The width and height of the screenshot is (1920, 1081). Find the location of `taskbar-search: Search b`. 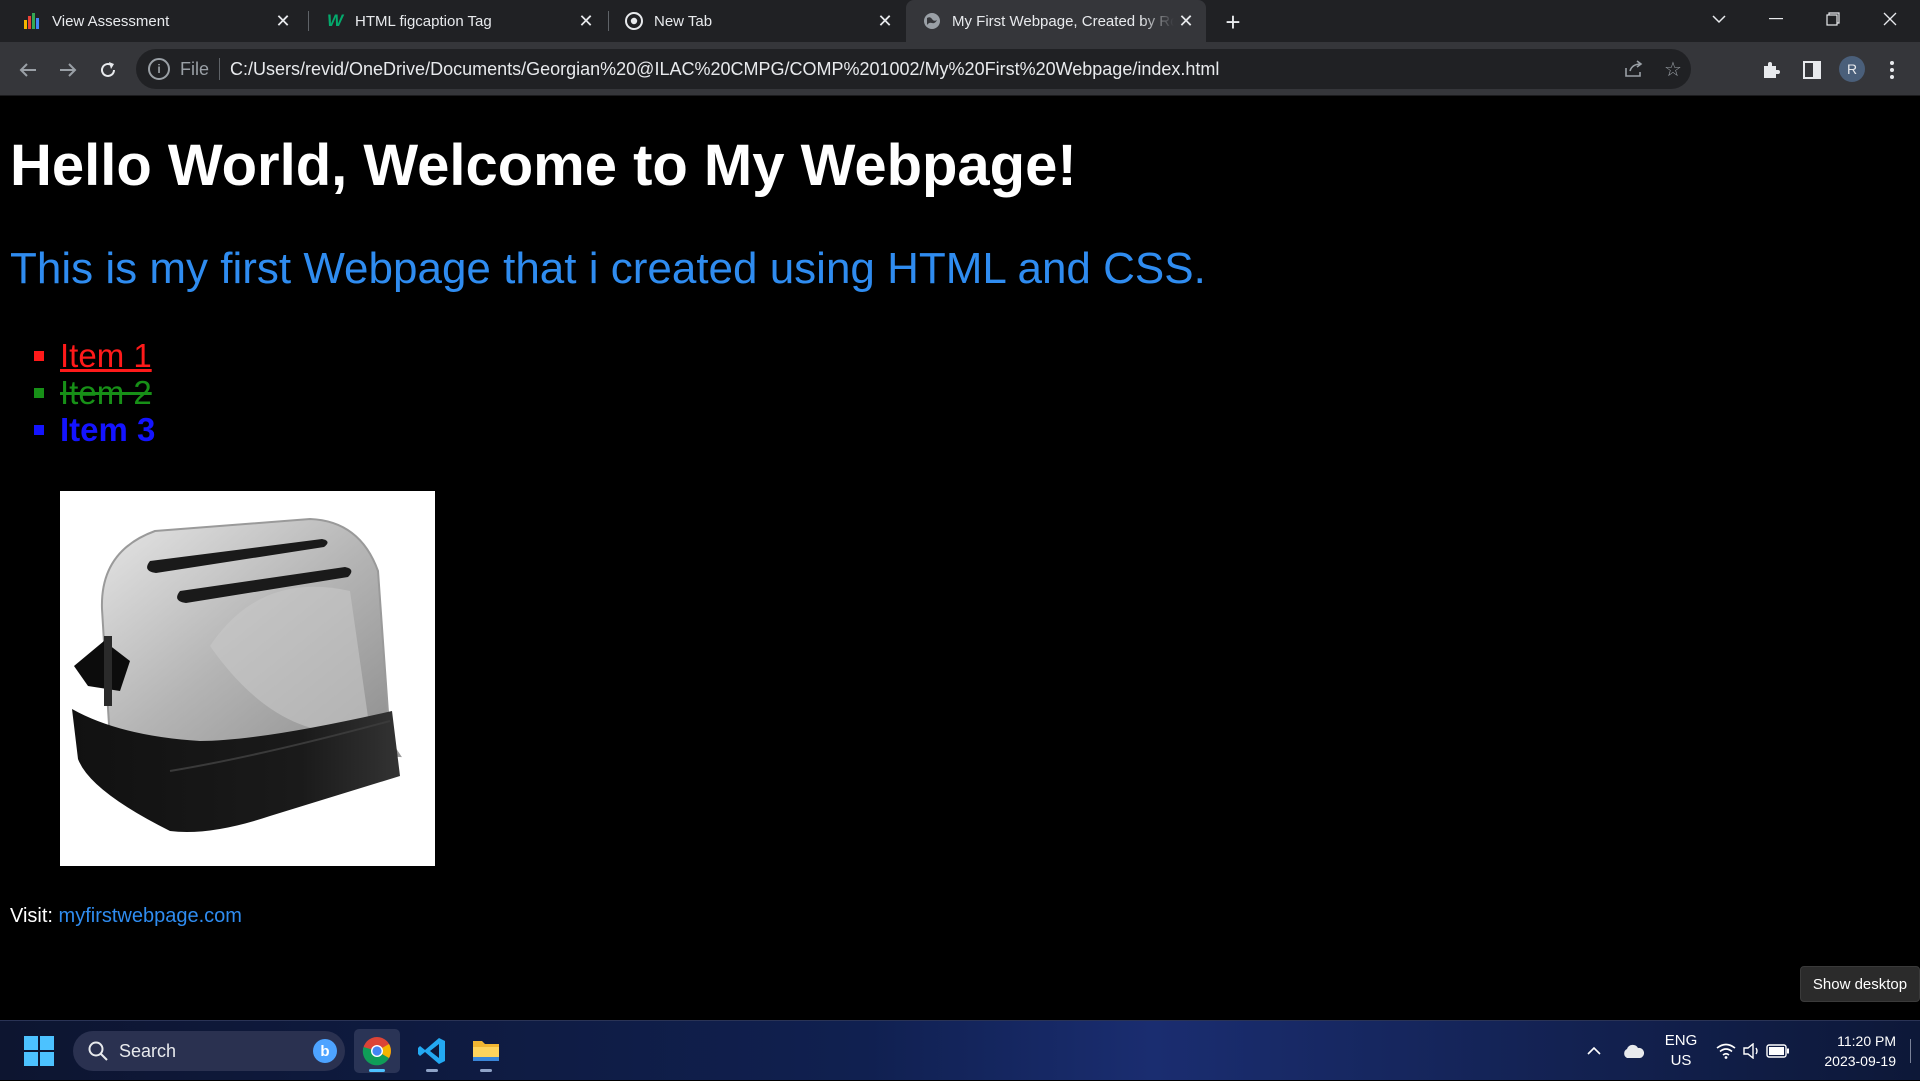

taskbar-search: Search b is located at coordinates (209, 1051).